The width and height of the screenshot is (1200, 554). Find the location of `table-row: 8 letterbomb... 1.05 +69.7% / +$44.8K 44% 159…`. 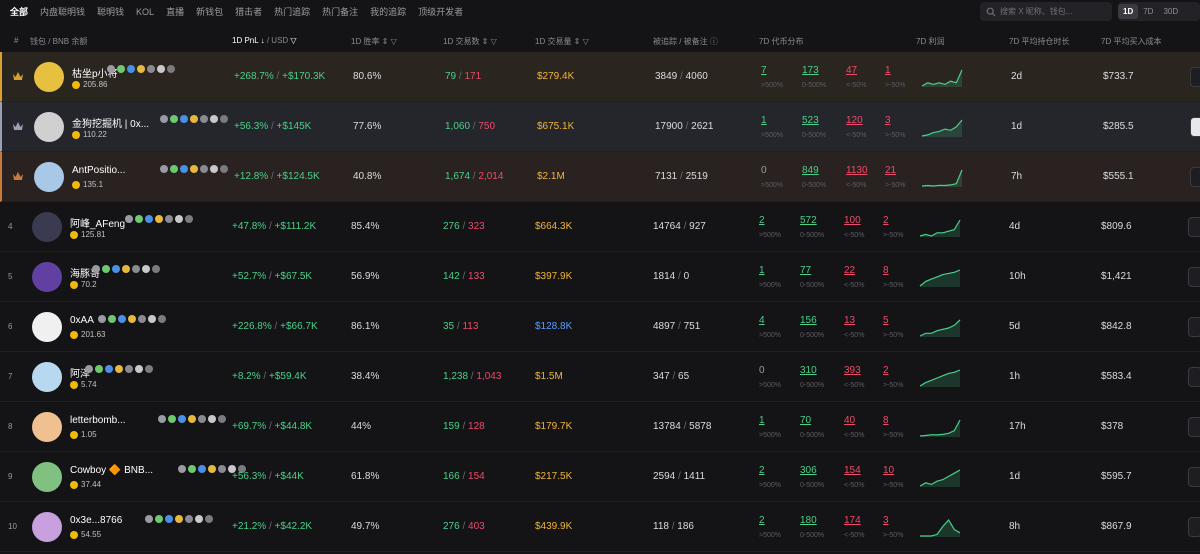

table-row: 8 letterbomb... 1.05 +69.7% / +$44.8K 44% 159… is located at coordinates (600, 427).